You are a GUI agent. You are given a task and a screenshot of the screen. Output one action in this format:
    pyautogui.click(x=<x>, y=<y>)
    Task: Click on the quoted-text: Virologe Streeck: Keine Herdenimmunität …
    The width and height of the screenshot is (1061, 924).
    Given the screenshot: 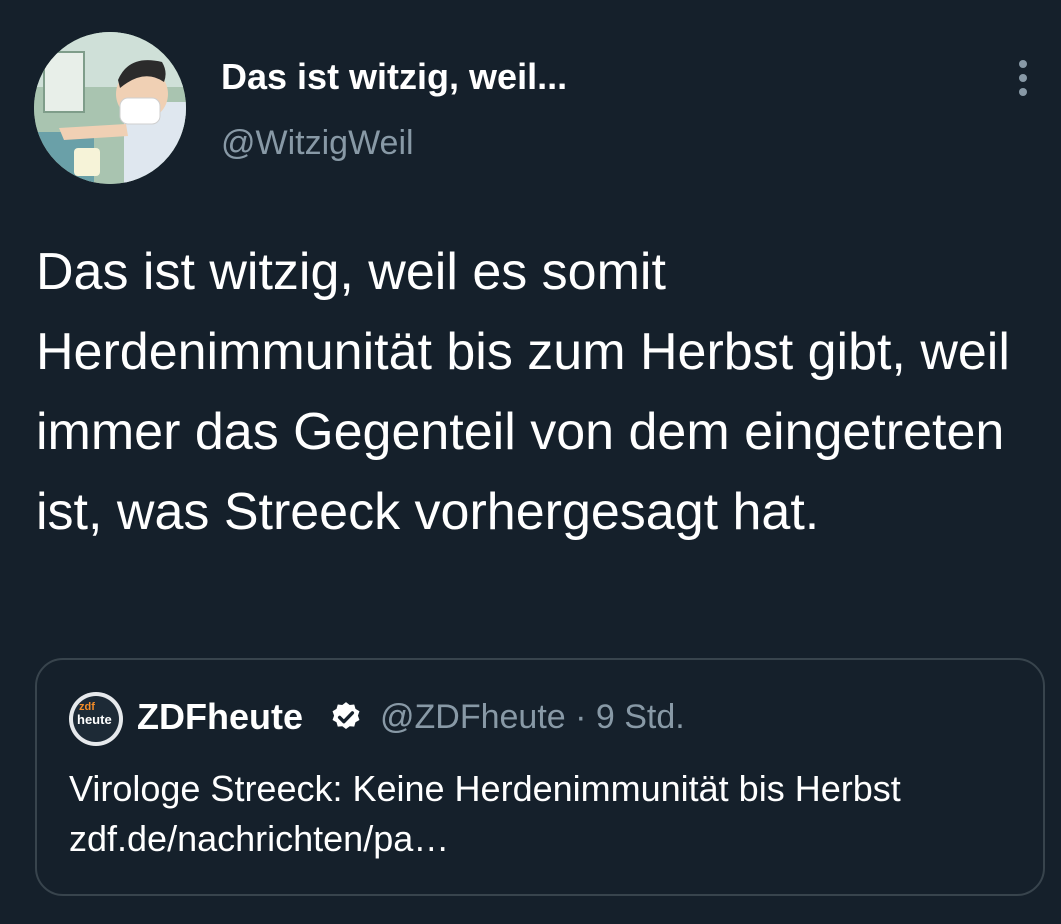 What is the action you would take?
    pyautogui.click(x=485, y=813)
    